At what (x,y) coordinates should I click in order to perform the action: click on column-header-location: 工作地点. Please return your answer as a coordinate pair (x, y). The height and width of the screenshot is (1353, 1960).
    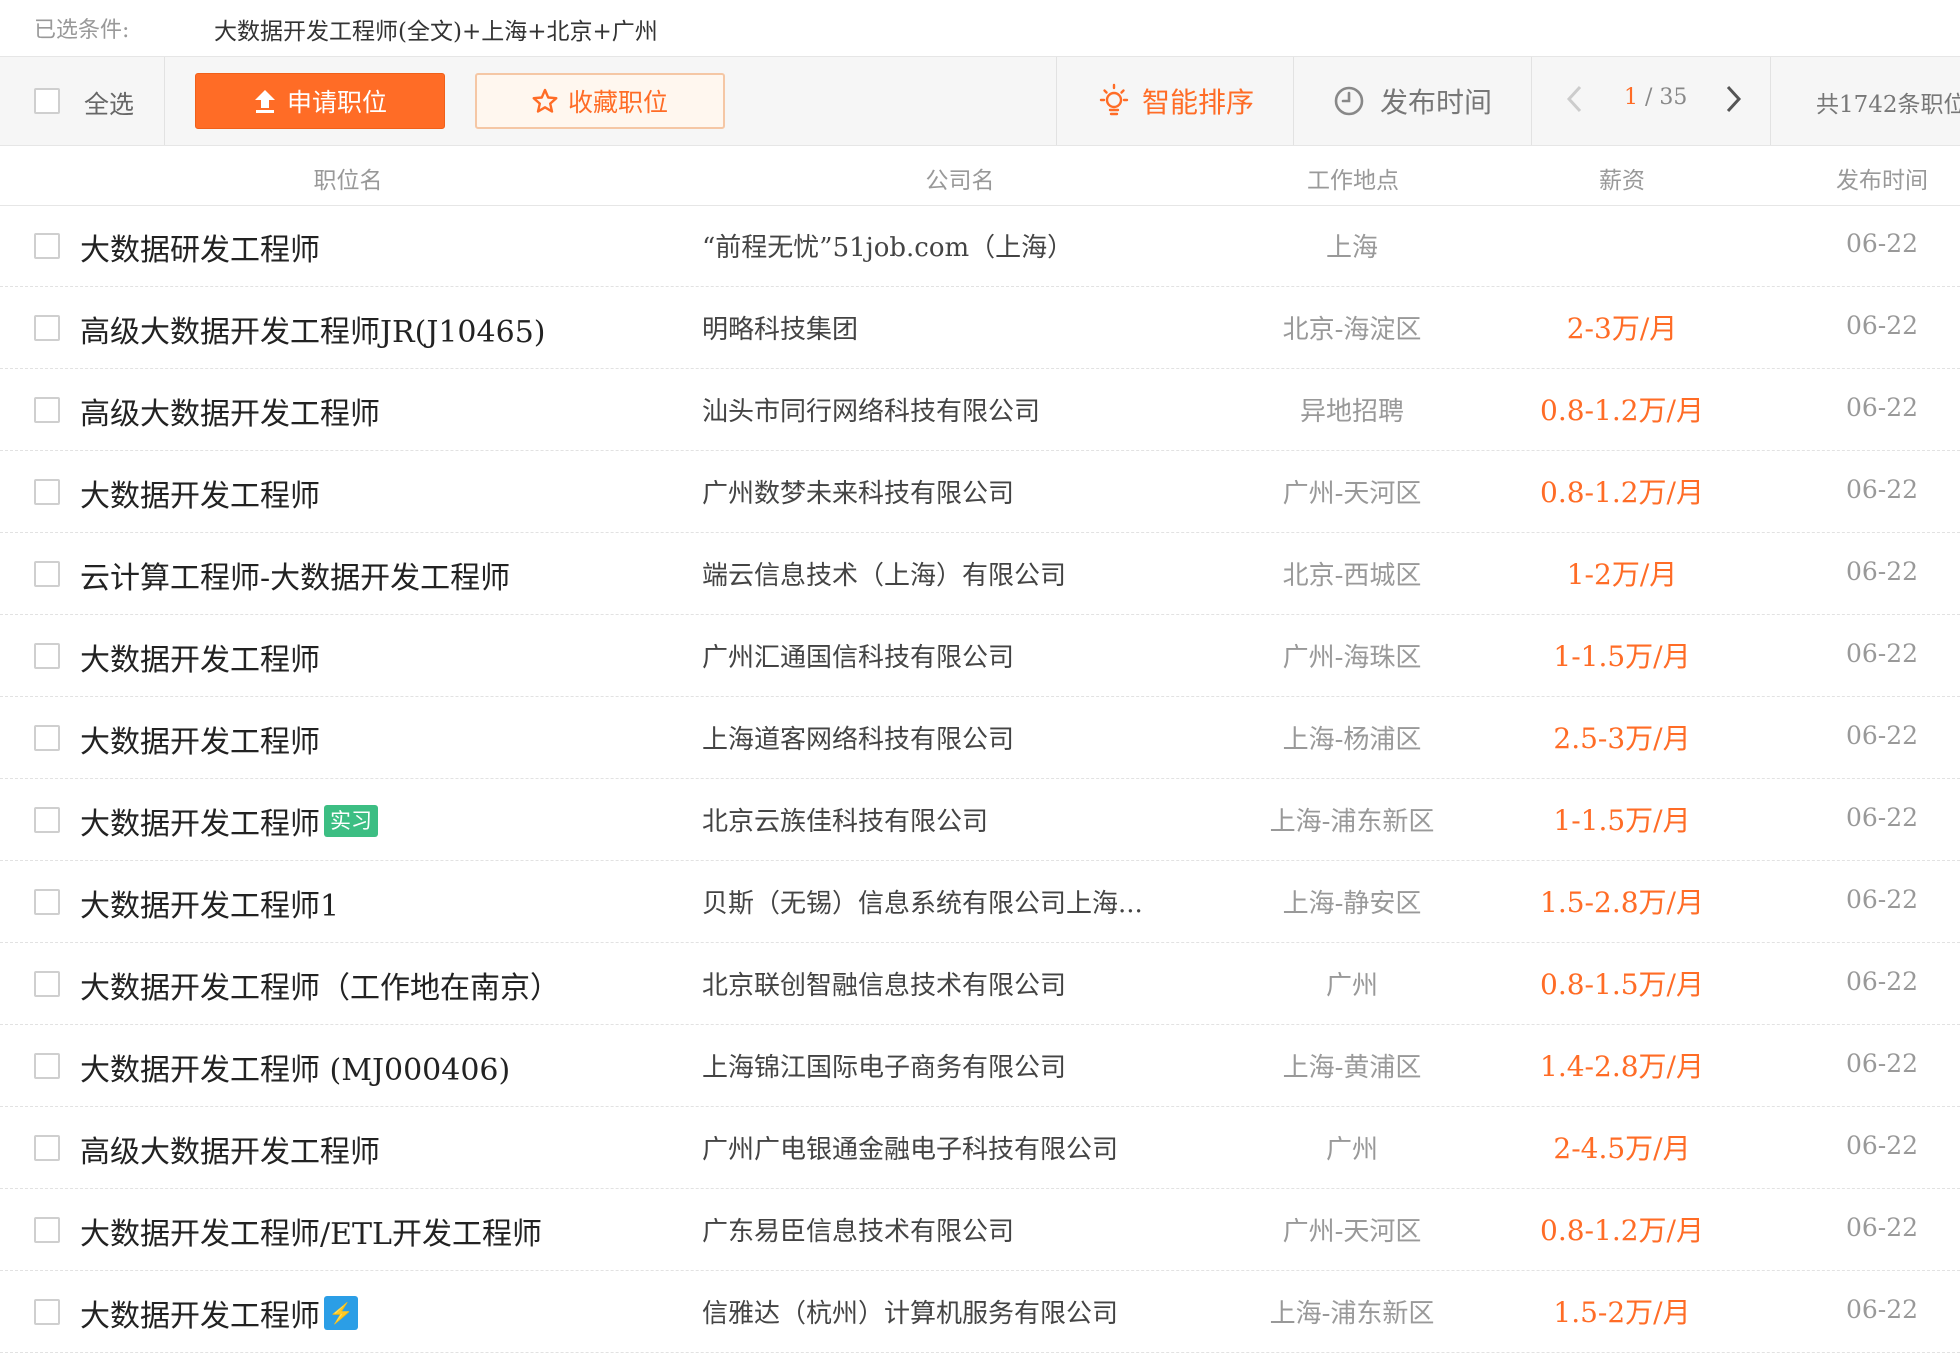
    Looking at the image, I should click on (1353, 181).